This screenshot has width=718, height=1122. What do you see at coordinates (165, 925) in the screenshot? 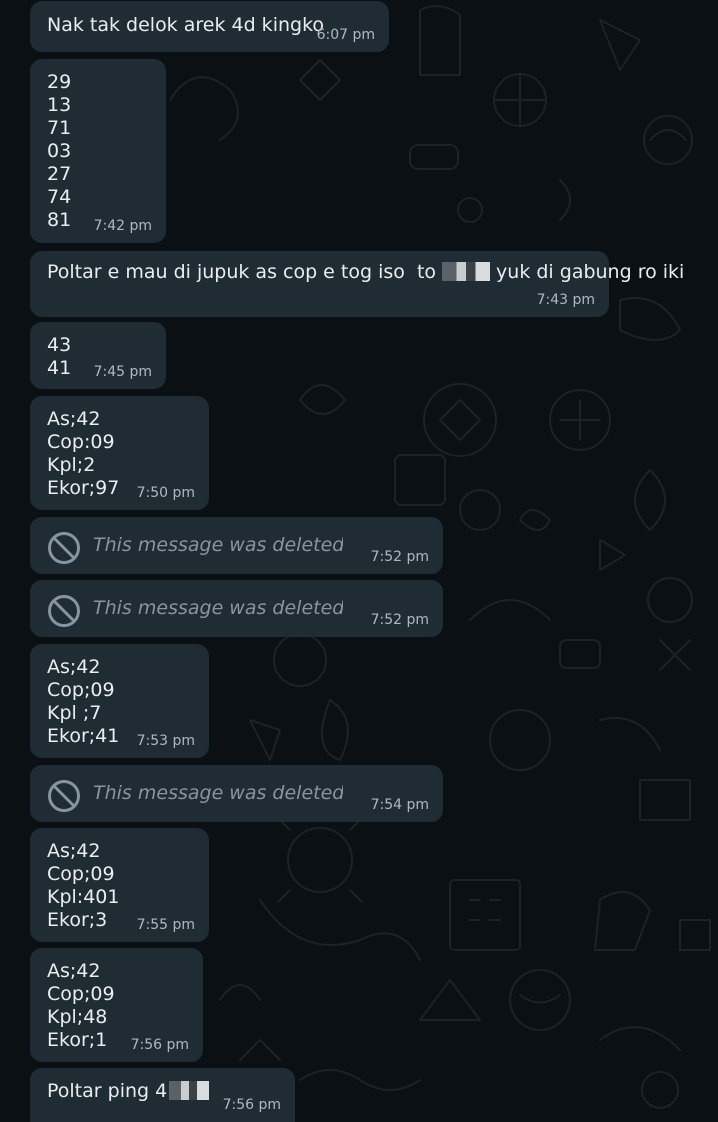
I see `message-timestamp: 7:55 pm` at bounding box center [165, 925].